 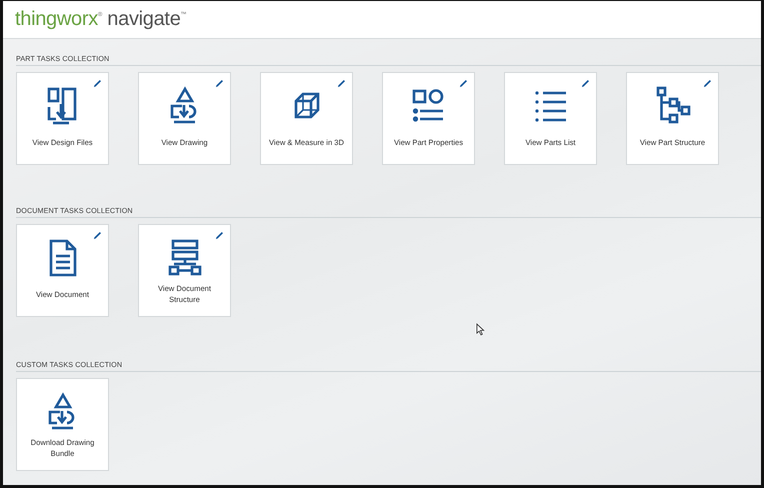 I want to click on mouse-pointer-icon, so click(x=480, y=329).